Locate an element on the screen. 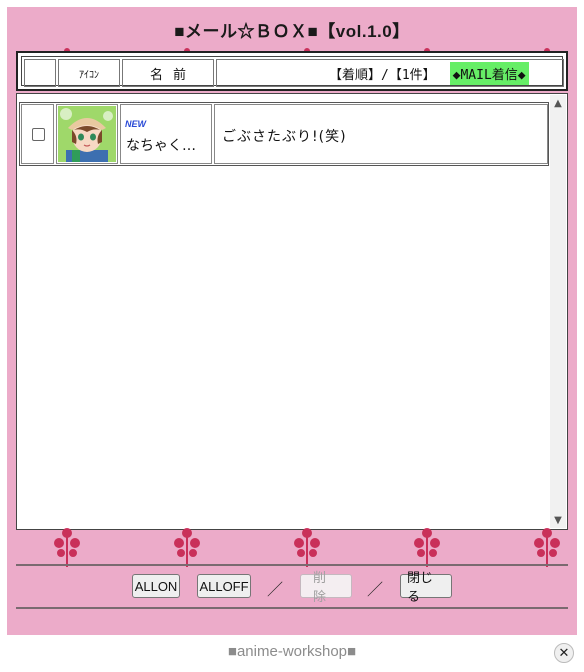  row-avatar-cell is located at coordinates (87, 134).